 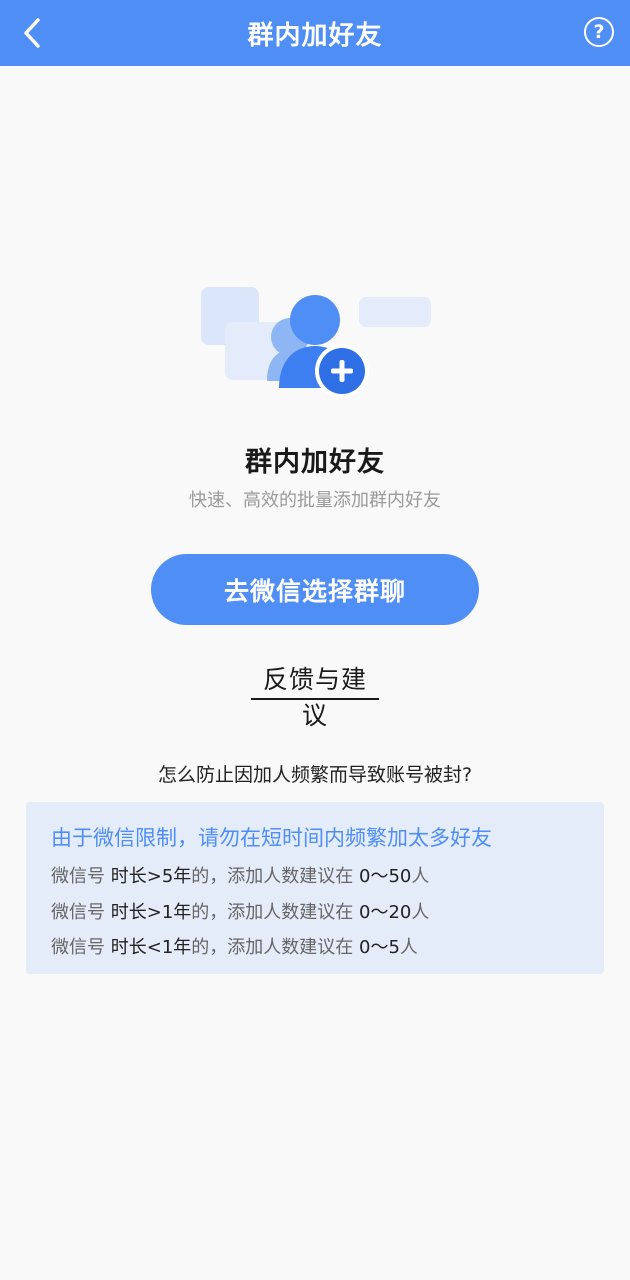 I want to click on help-icon: ?, so click(x=599, y=31).